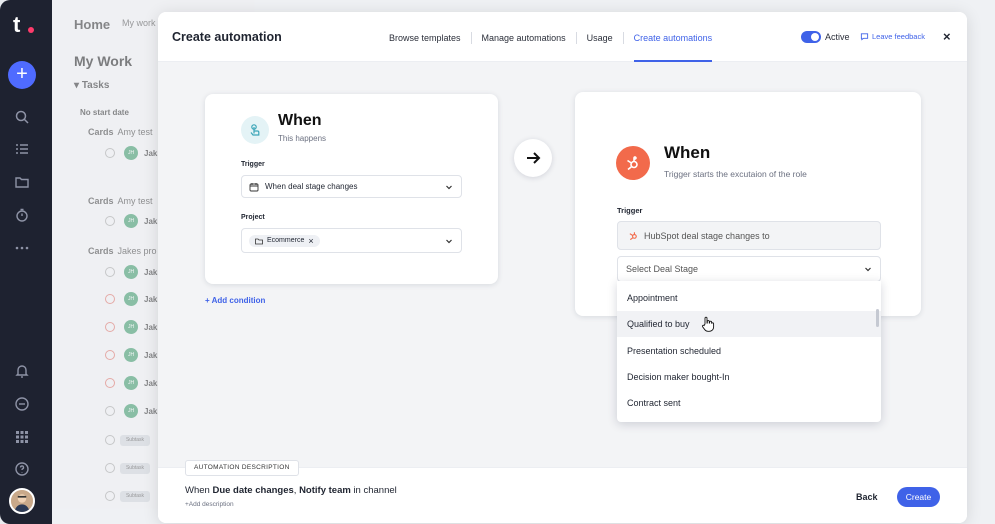 The width and height of the screenshot is (995, 524). I want to click on help-icon, so click(22, 469).